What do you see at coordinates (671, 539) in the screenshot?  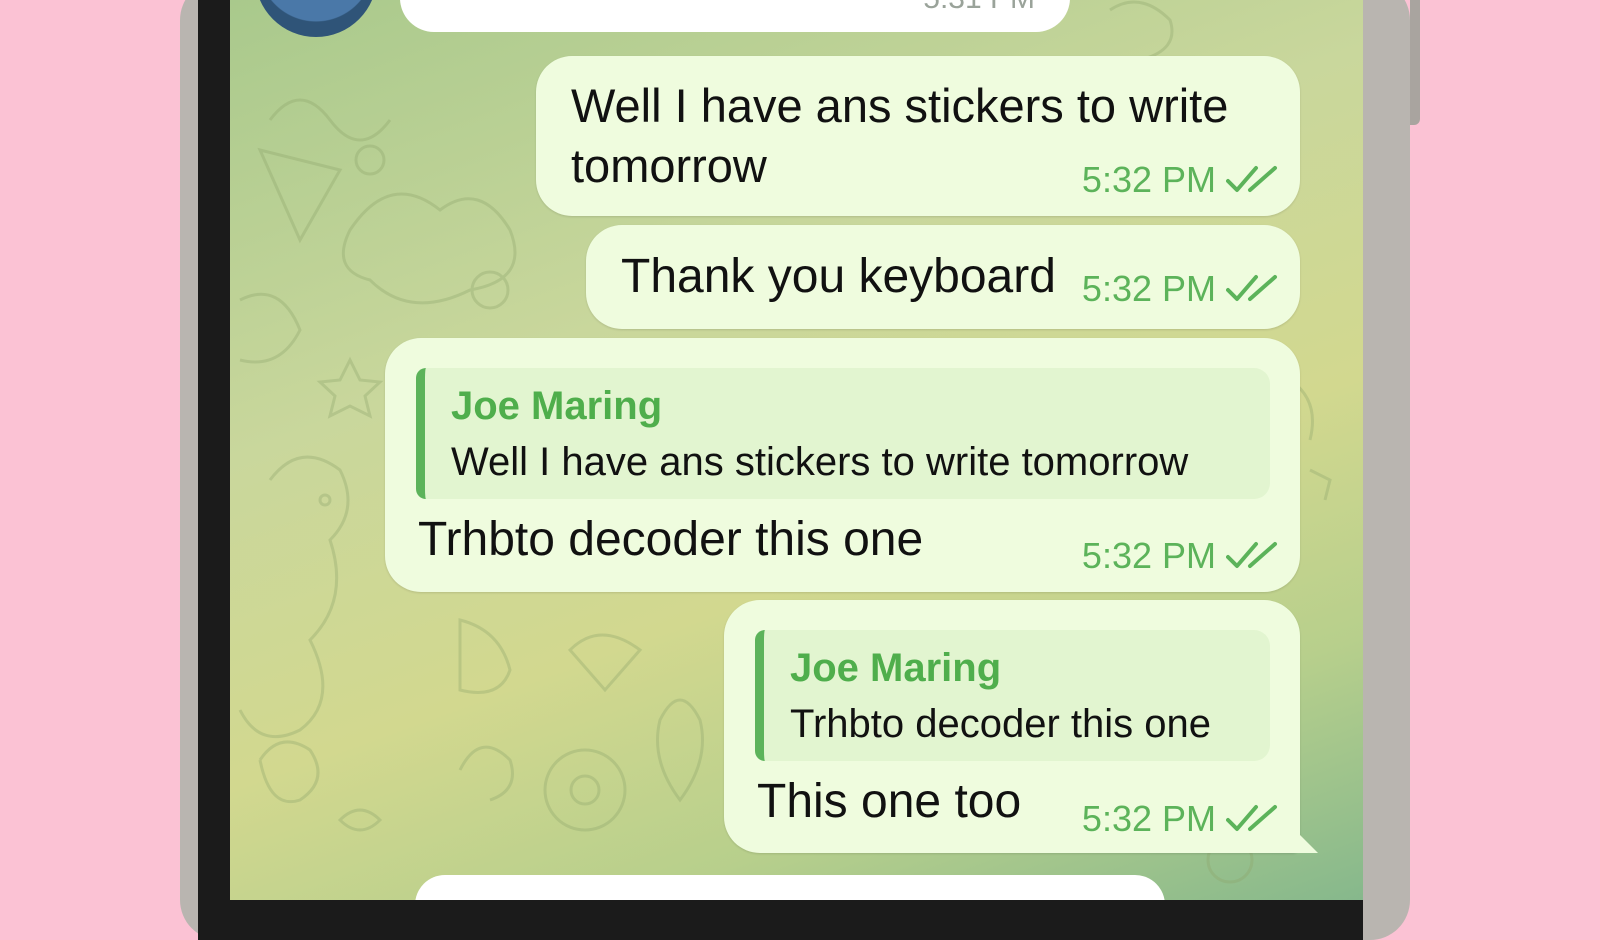 I see `message-text: Trhbto decoder this one` at bounding box center [671, 539].